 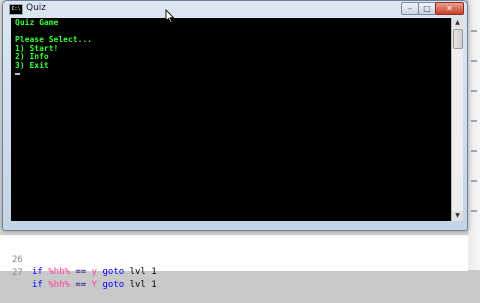 I want to click on window-title: Quiz, so click(x=36, y=8).